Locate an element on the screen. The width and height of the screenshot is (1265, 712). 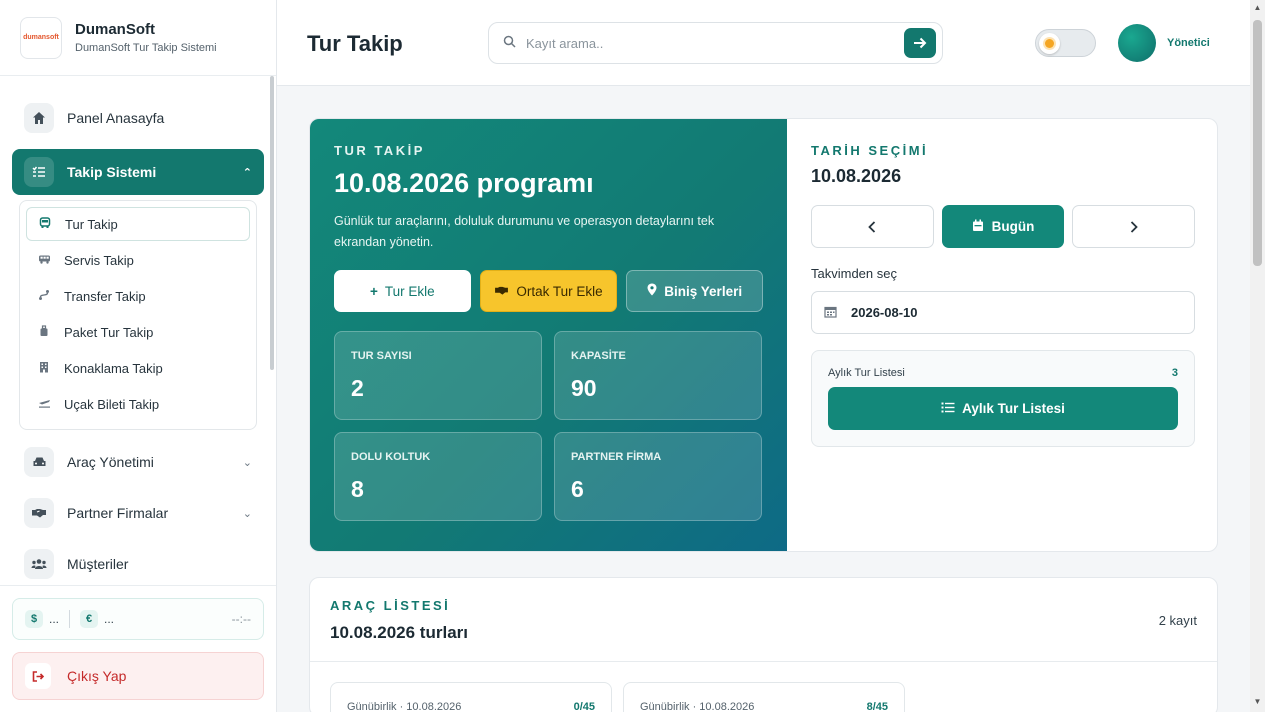
top-header: Tur Takip Yönetici is located at coordinates (763, 43).